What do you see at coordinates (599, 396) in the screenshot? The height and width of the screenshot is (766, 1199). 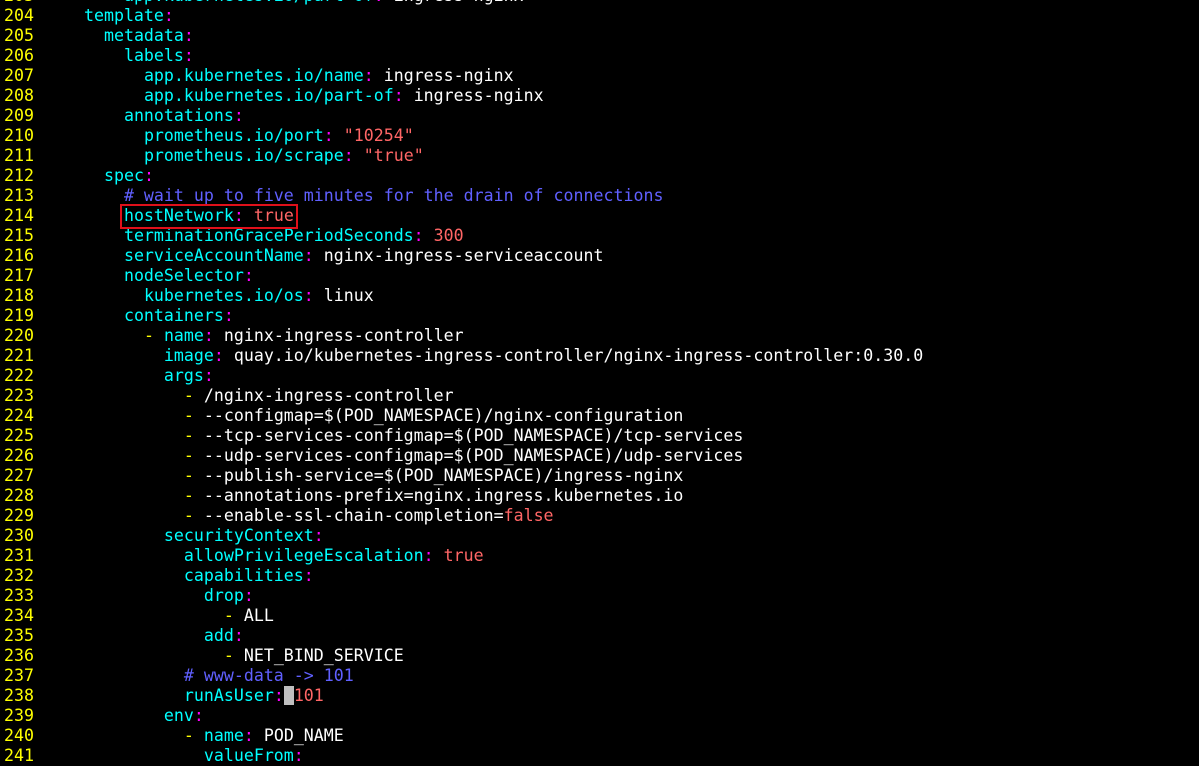 I see `code-line: 223 - /nginx-ingress-controller` at bounding box center [599, 396].